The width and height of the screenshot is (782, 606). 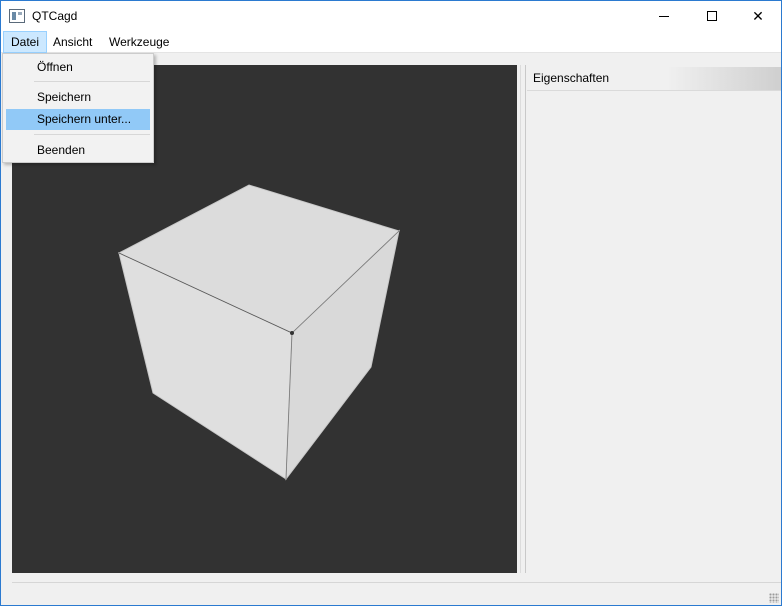 I want to click on close-button: ✕, so click(x=758, y=16).